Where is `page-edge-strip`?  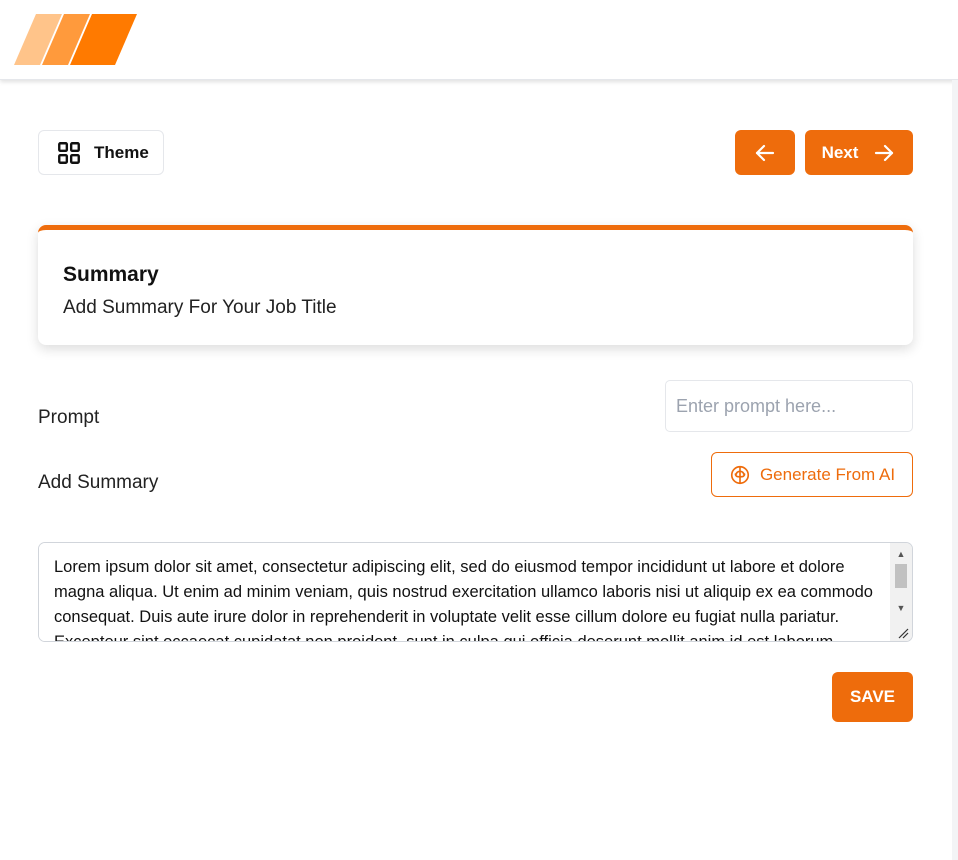
page-edge-strip is located at coordinates (955, 470).